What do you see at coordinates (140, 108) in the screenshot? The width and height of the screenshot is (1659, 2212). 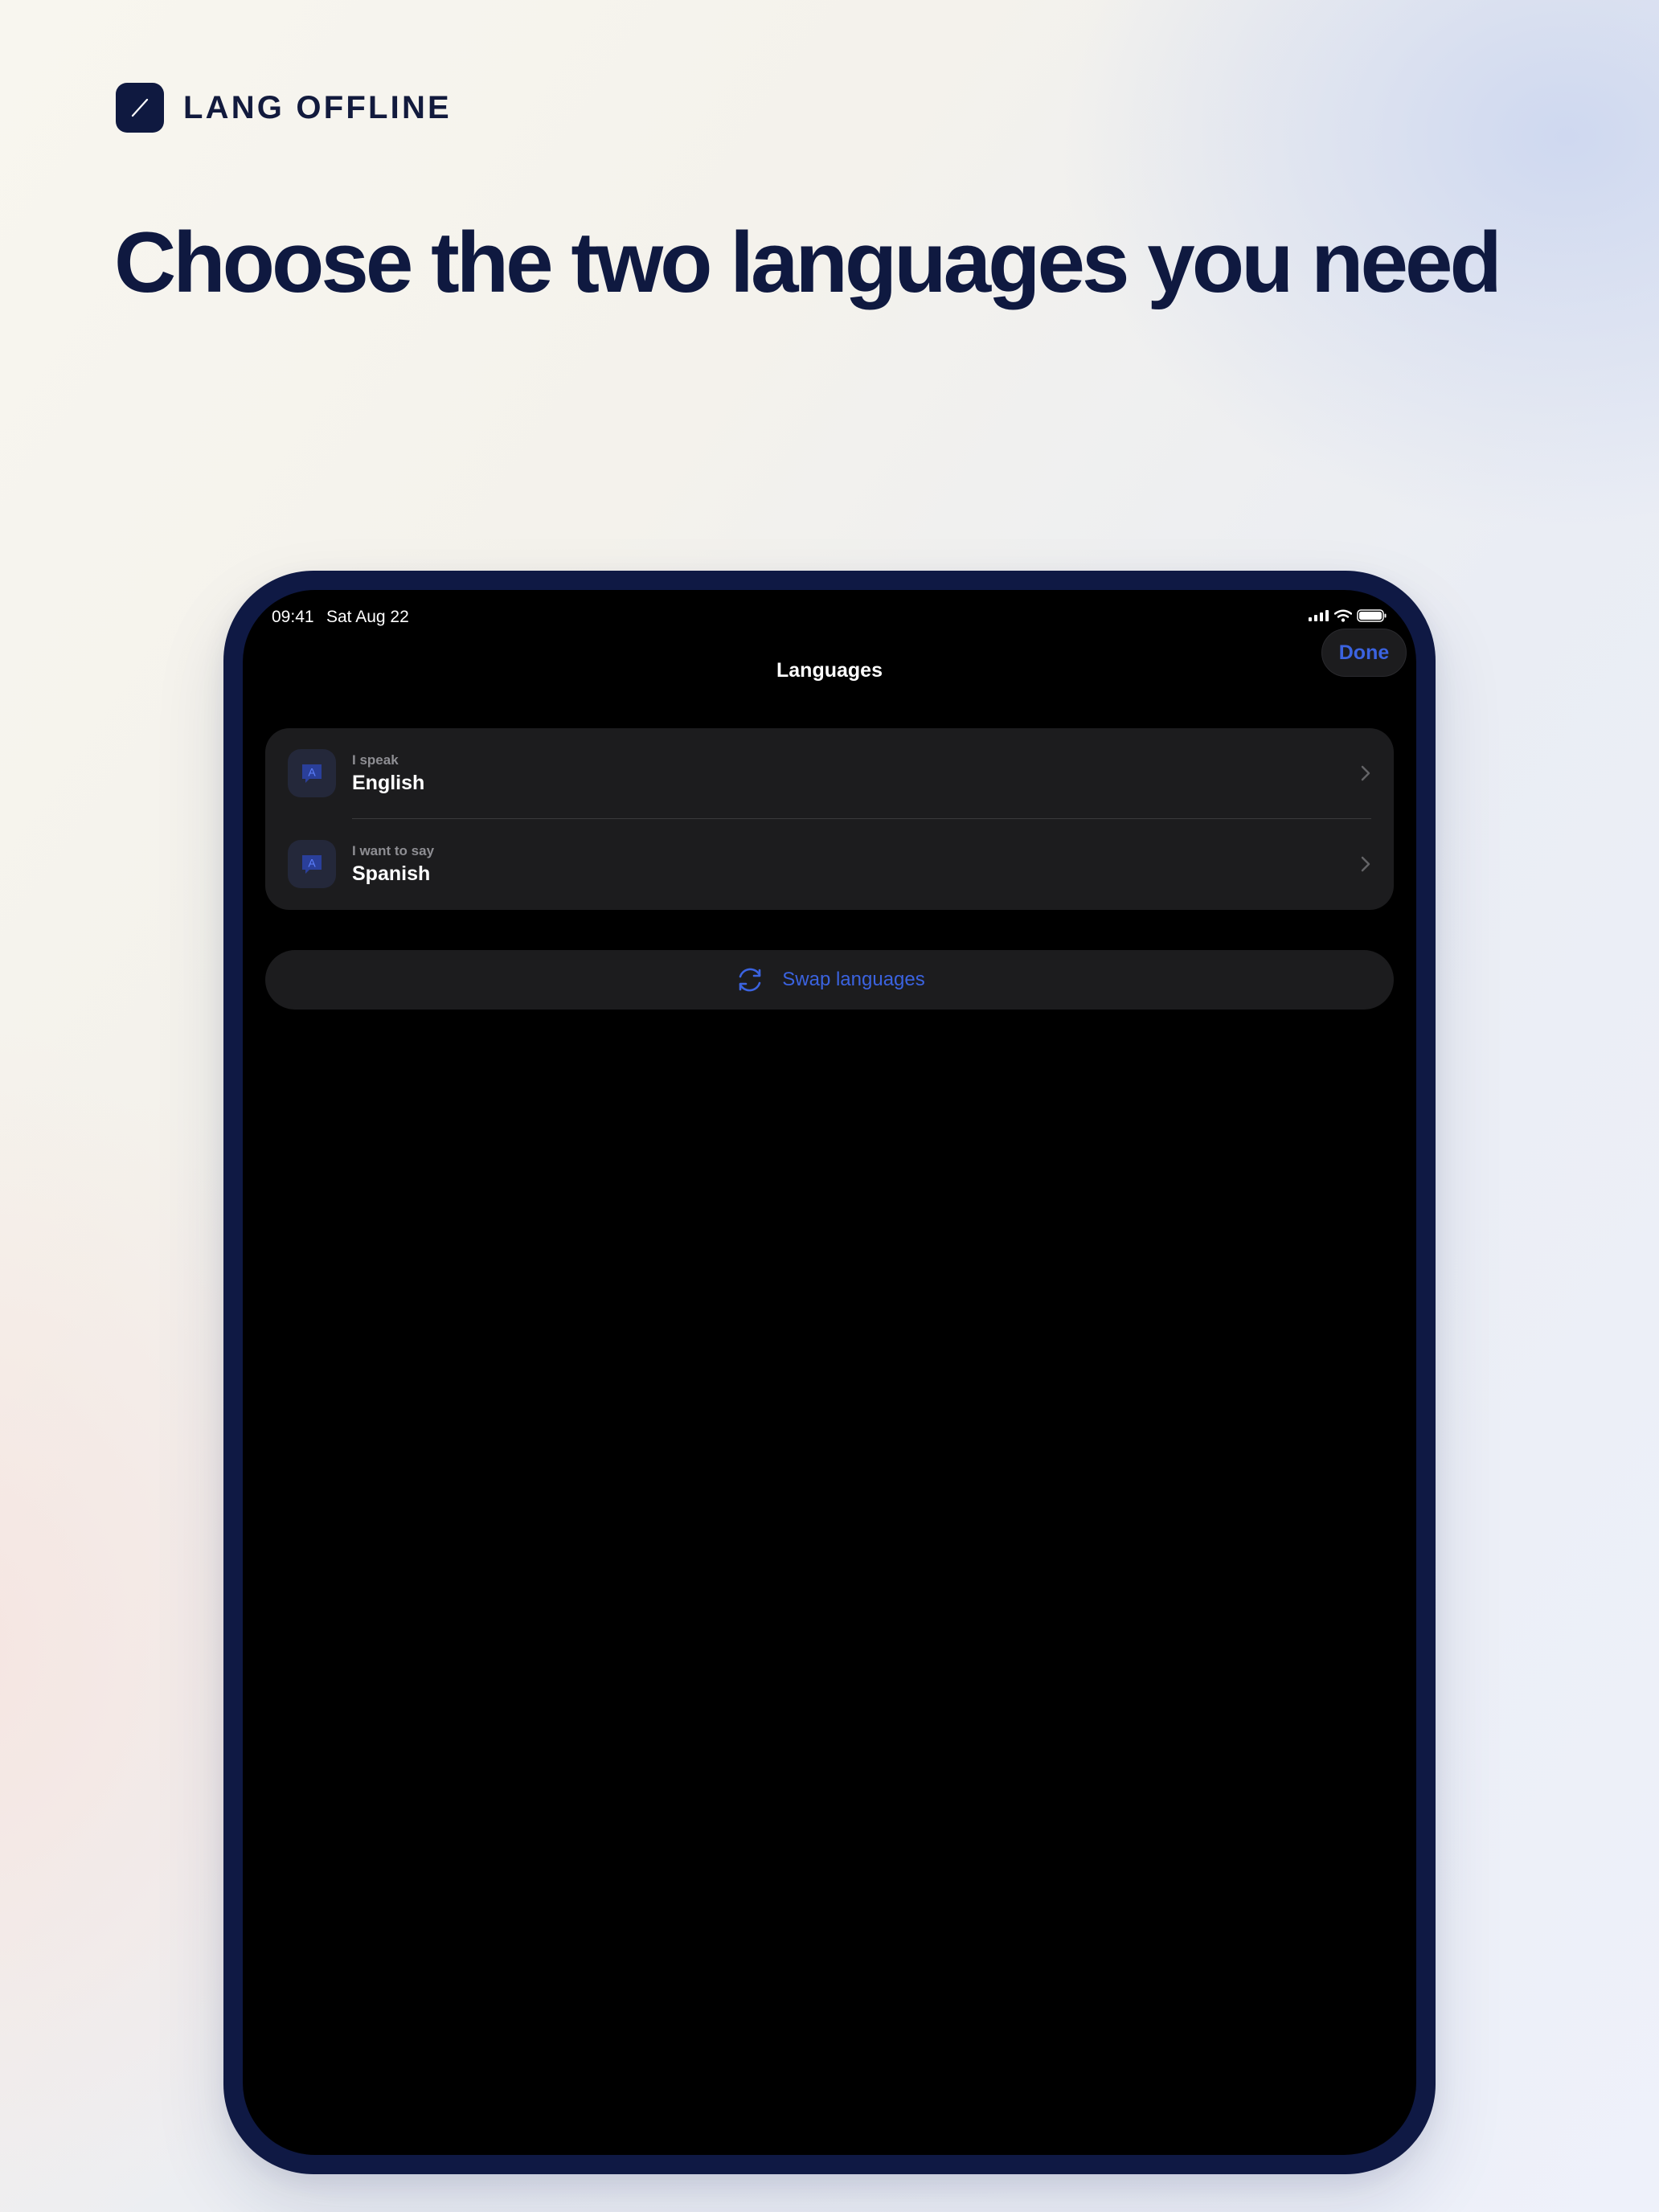 I see `app-logo-icon` at bounding box center [140, 108].